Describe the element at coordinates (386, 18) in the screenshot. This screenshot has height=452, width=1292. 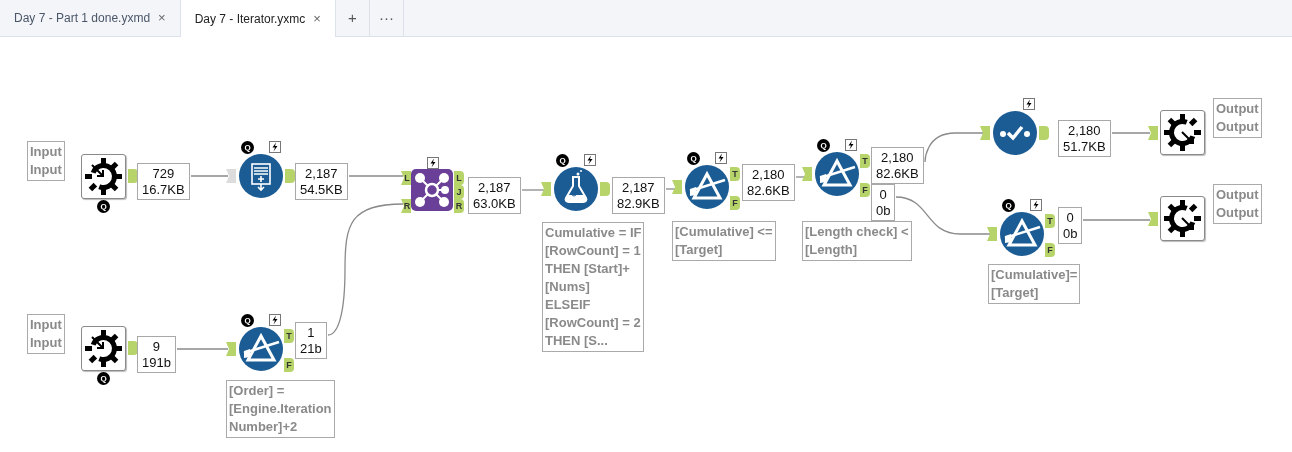
I see `more-button: ···` at that location.